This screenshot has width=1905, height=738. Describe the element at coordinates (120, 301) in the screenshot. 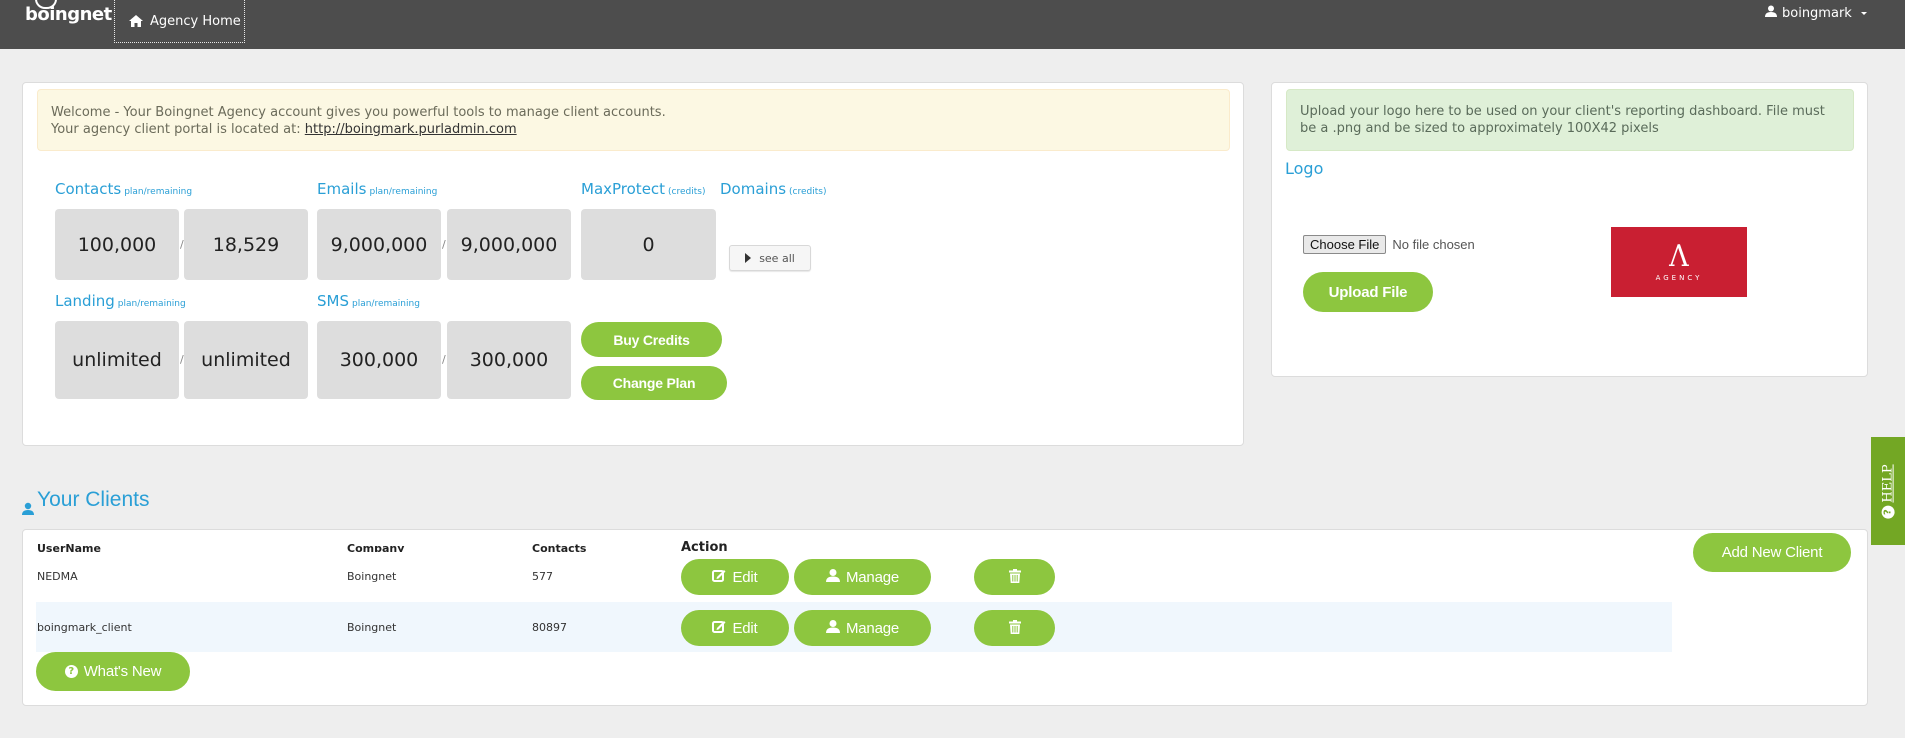

I see `landing-label: Landing plan/remaining` at that location.